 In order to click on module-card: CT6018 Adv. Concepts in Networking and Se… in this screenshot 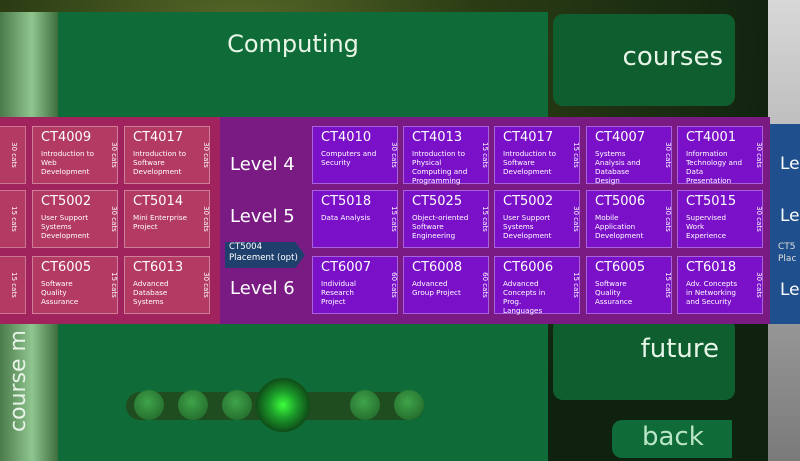, I will do `click(720, 285)`.